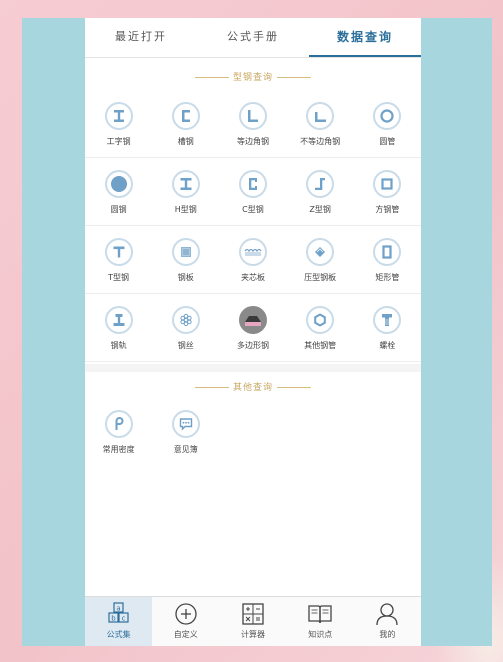  I want to click on item-label: 工字钢, so click(118, 141).